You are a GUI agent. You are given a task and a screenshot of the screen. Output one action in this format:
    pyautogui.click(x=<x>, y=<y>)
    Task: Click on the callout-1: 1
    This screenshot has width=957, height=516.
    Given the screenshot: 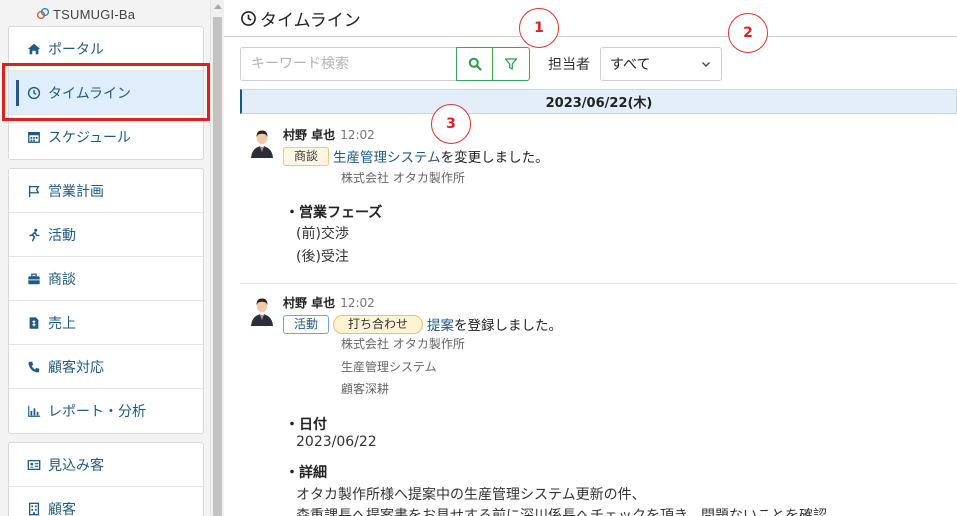 What is the action you would take?
    pyautogui.click(x=539, y=28)
    